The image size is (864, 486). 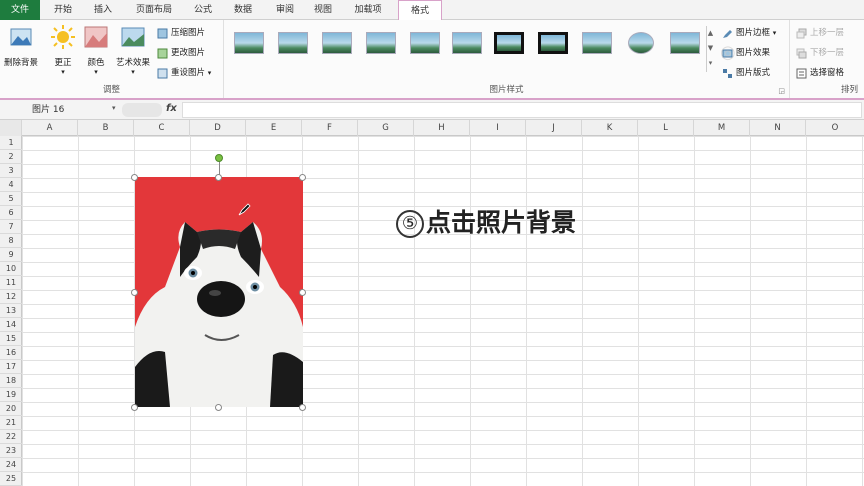 I want to click on row-header: 24, so click(x=11, y=465).